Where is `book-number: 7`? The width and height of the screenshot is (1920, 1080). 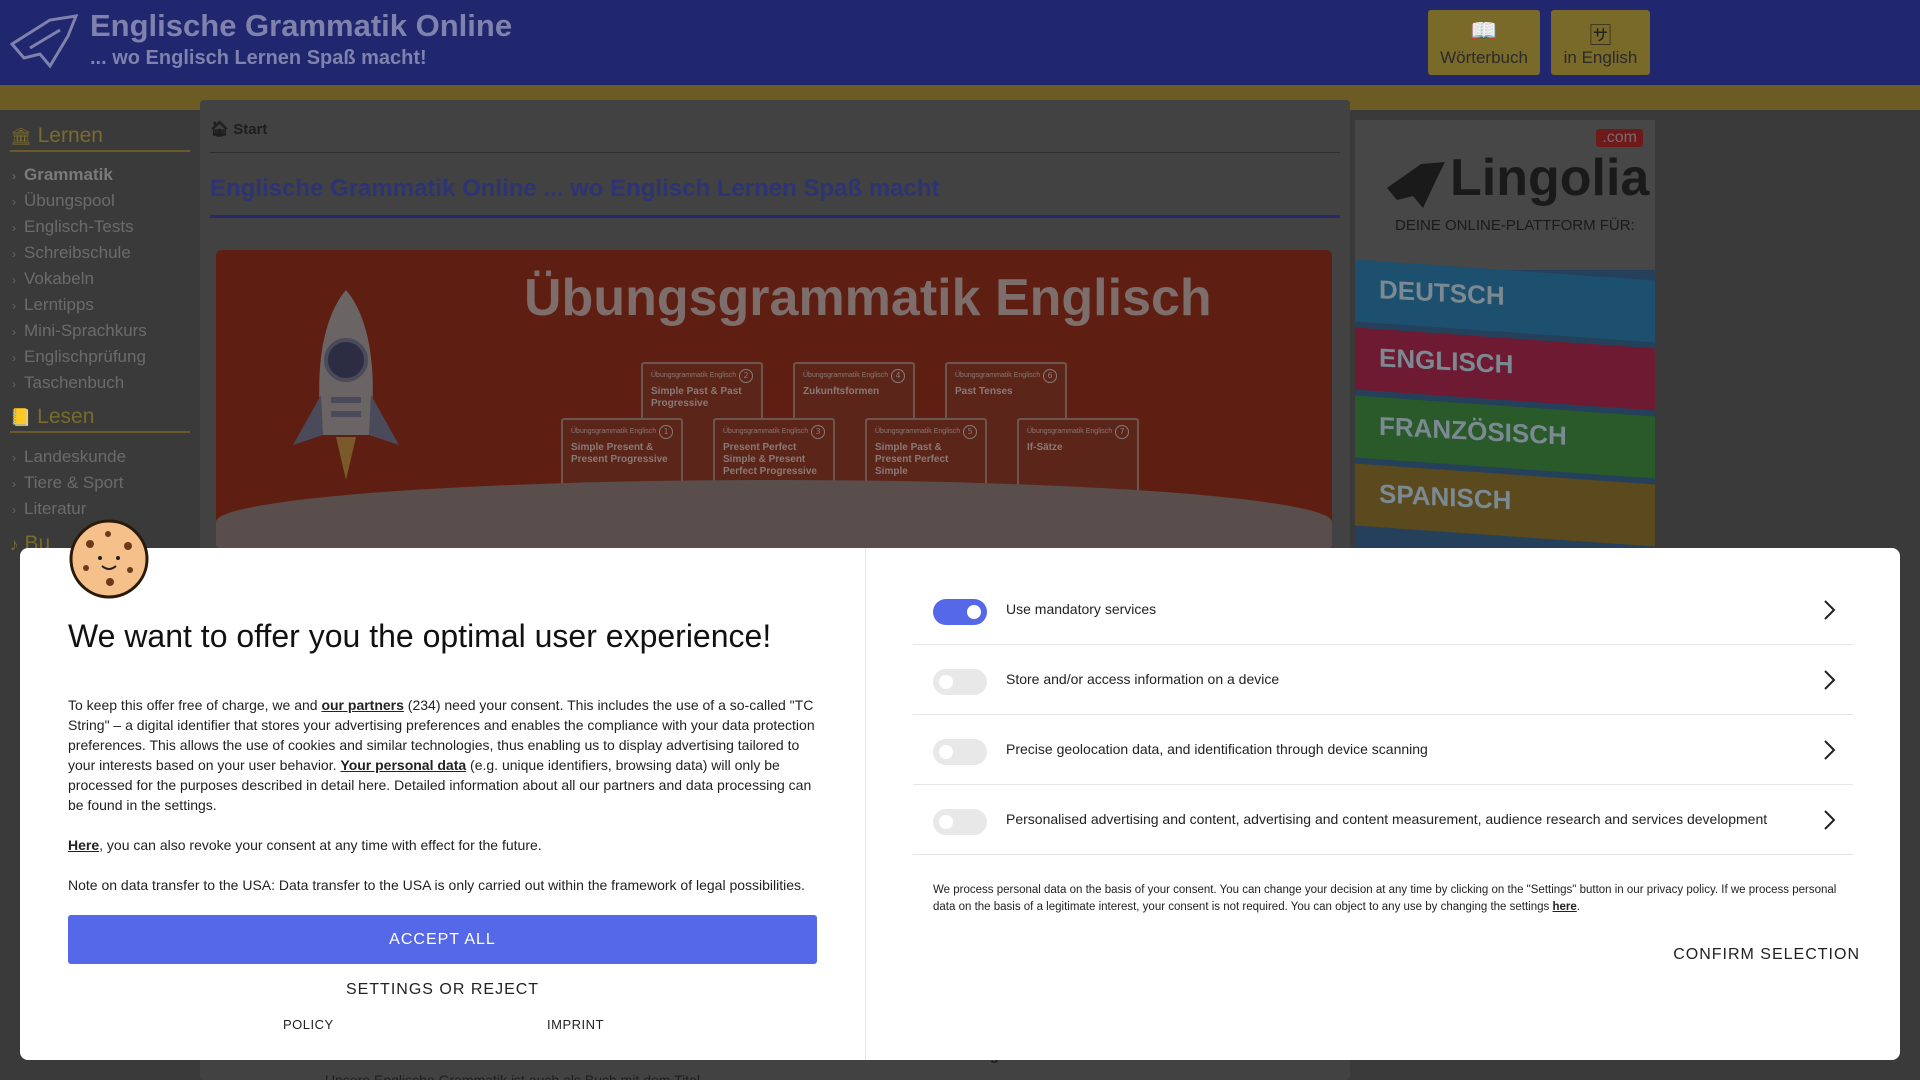 book-number: 7 is located at coordinates (1122, 432).